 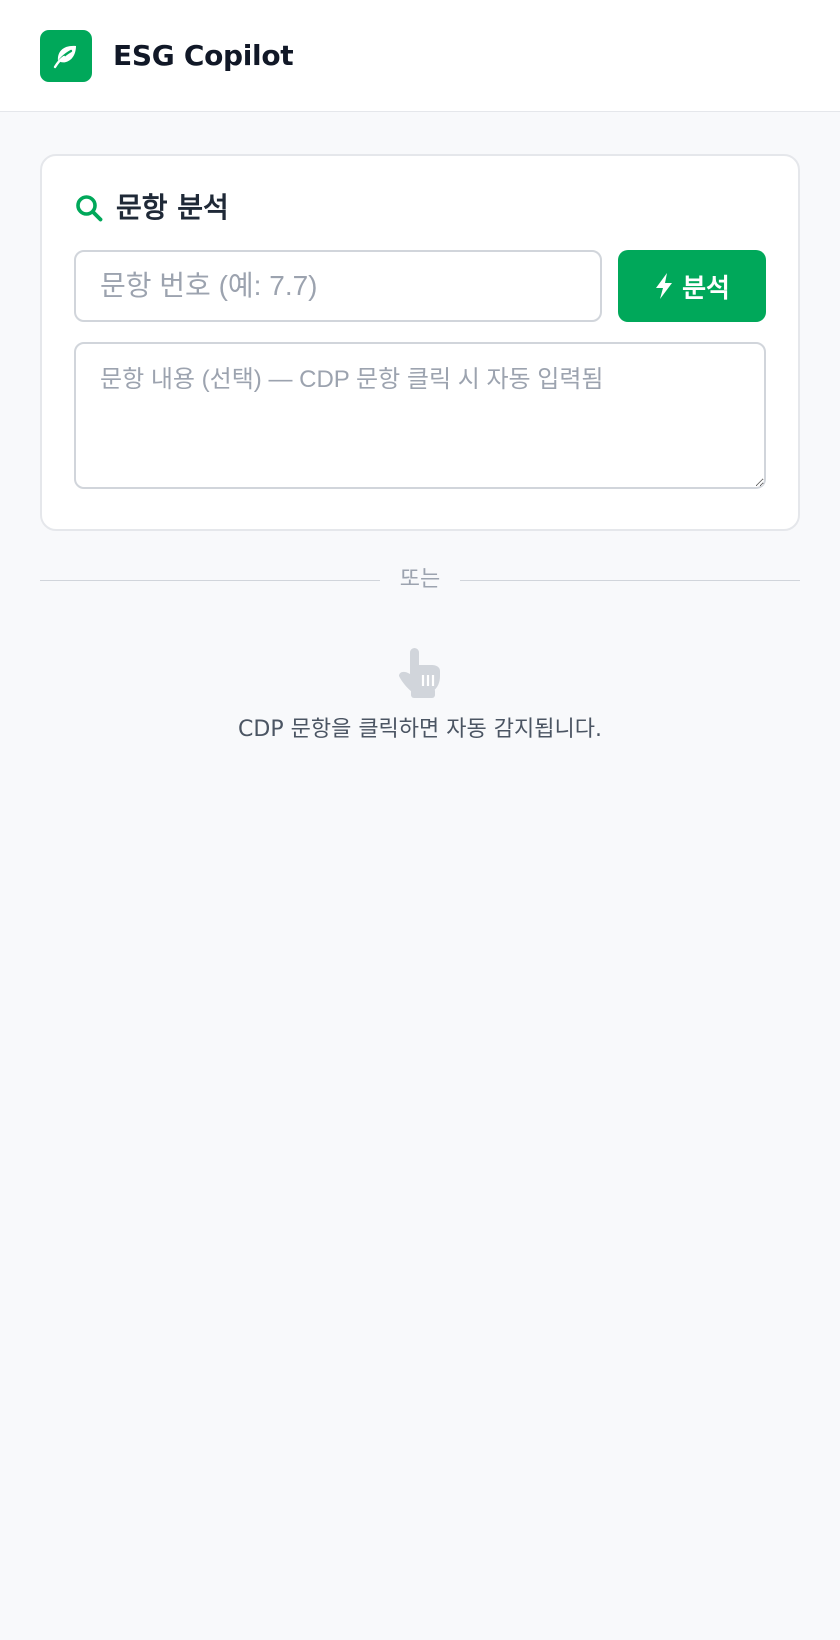 What do you see at coordinates (338, 286) in the screenshot?
I see `question-number-input` at bounding box center [338, 286].